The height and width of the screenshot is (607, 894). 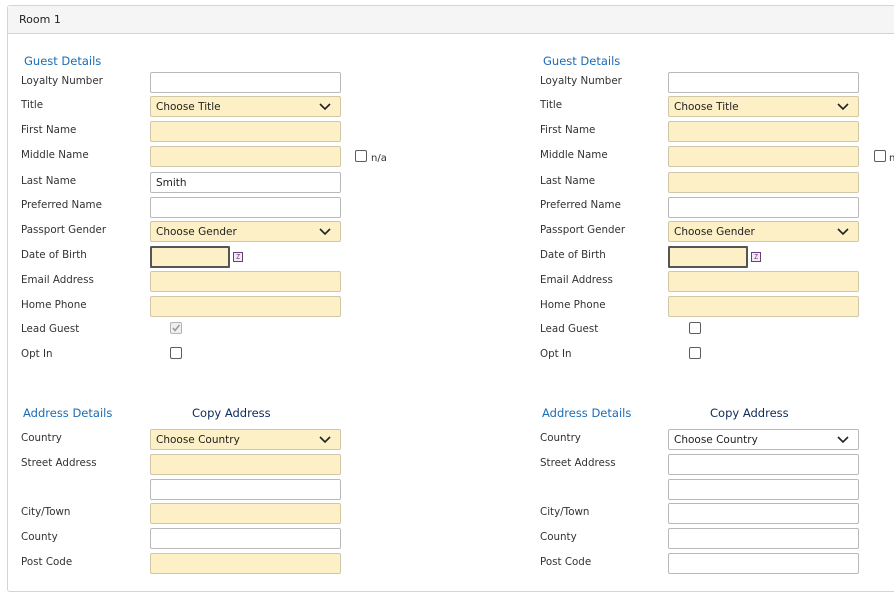 What do you see at coordinates (891, 158) in the screenshot?
I see `middle-name-na-label: n` at bounding box center [891, 158].